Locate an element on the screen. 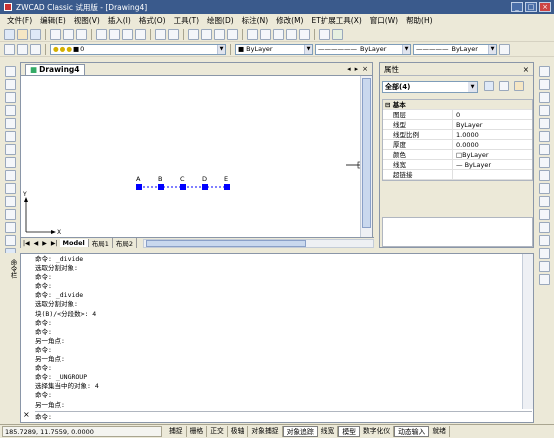  pan-icon is located at coordinates (193, 34).